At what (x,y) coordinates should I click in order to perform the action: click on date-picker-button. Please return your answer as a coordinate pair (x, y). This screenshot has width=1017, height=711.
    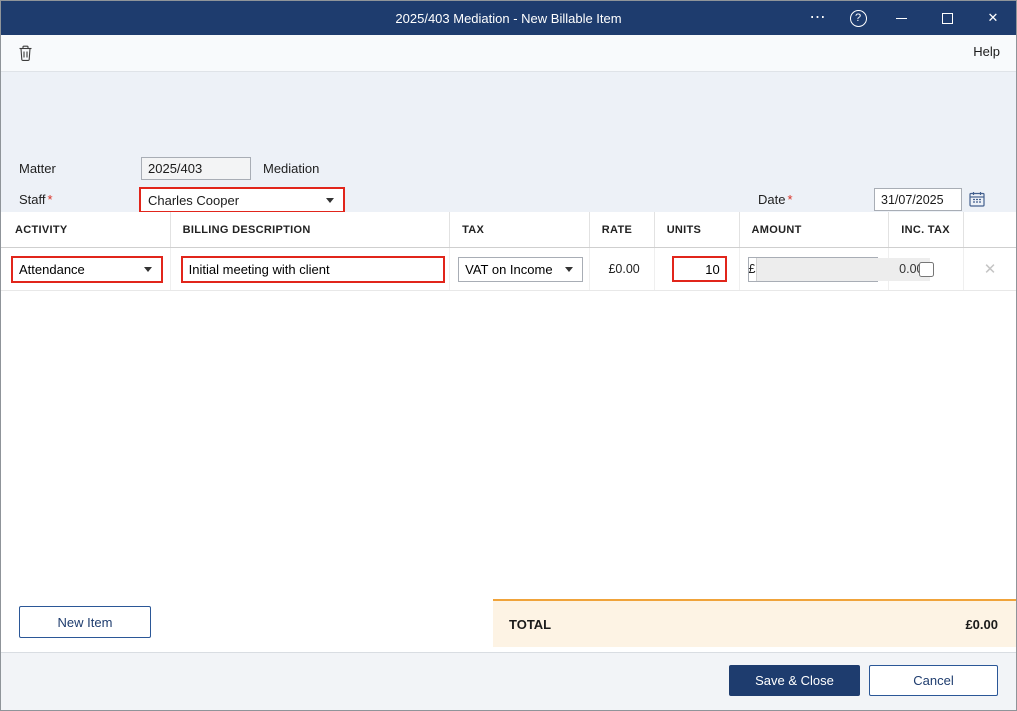
    Looking at the image, I should click on (977, 200).